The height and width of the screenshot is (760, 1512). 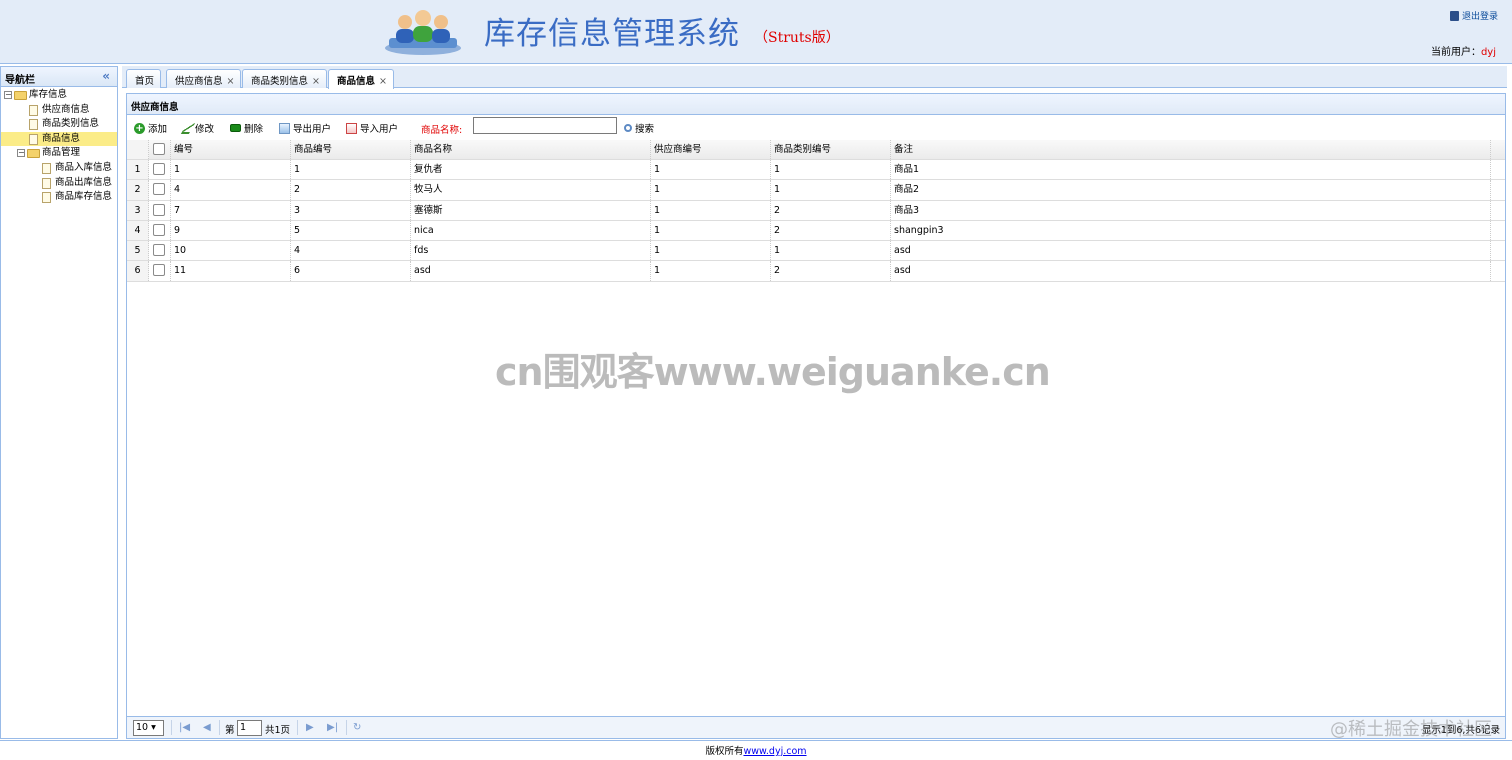 I want to click on table-cell: nica, so click(x=531, y=230).